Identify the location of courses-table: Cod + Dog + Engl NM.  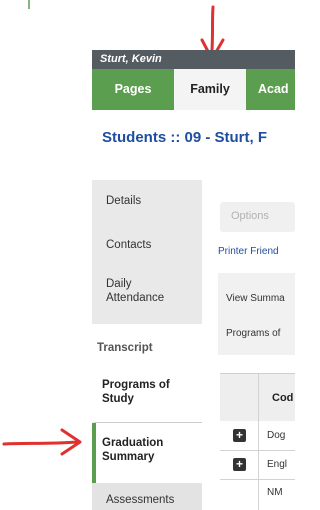
(257, 441).